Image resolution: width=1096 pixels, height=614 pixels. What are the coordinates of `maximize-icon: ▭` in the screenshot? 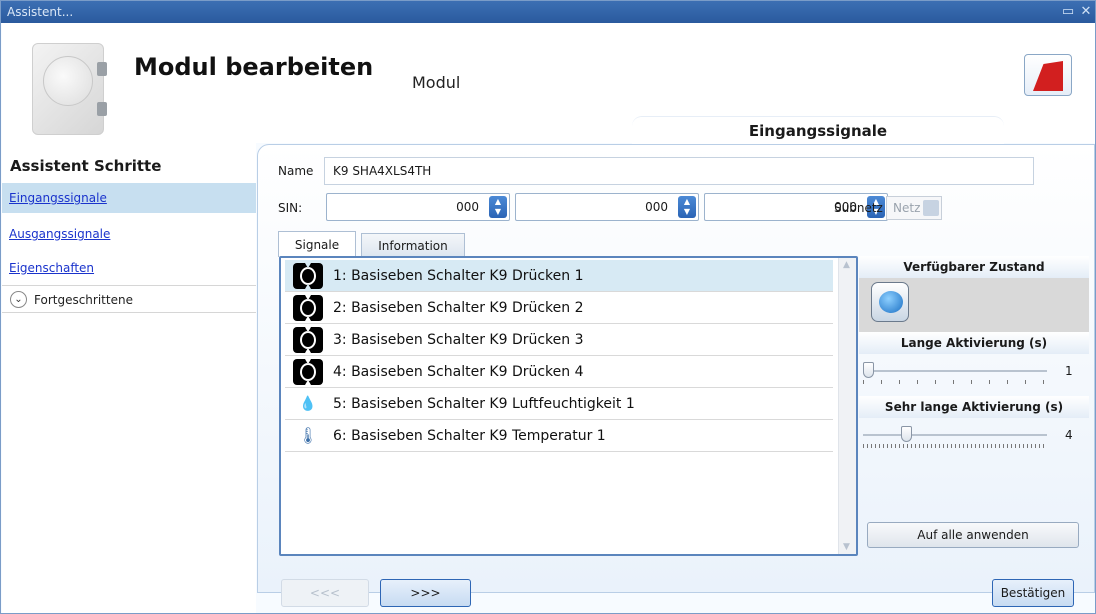 It's located at (1068, 12).